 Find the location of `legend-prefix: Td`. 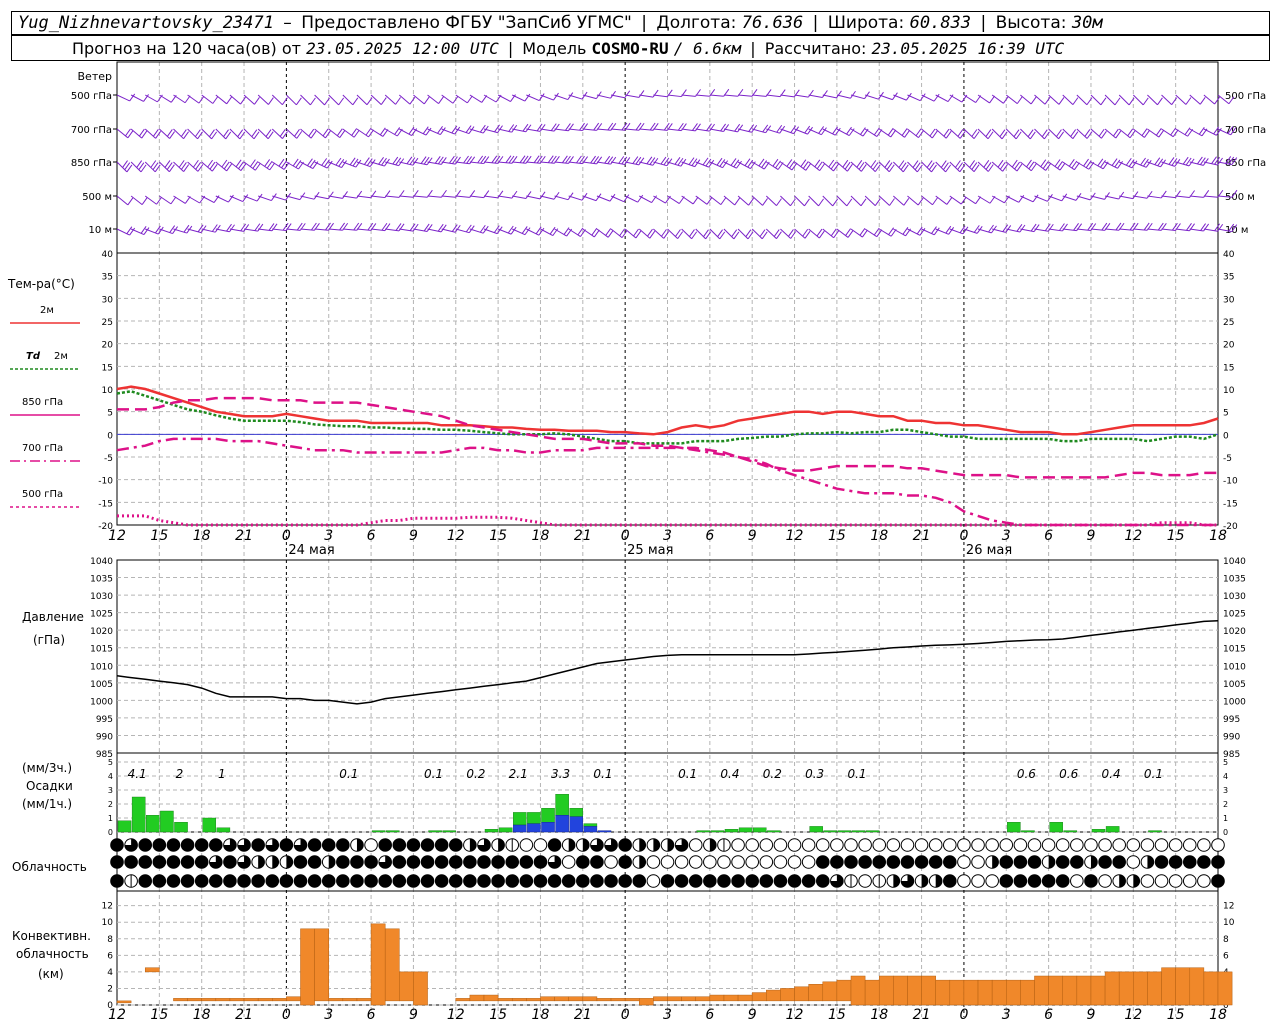

legend-prefix: Td is located at coordinates (33, 356).